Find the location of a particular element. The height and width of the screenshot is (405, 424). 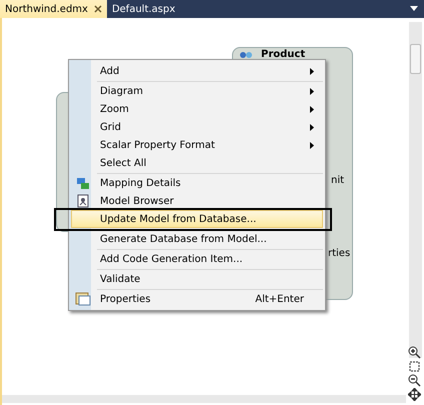

scroll-thumb is located at coordinates (415, 59).